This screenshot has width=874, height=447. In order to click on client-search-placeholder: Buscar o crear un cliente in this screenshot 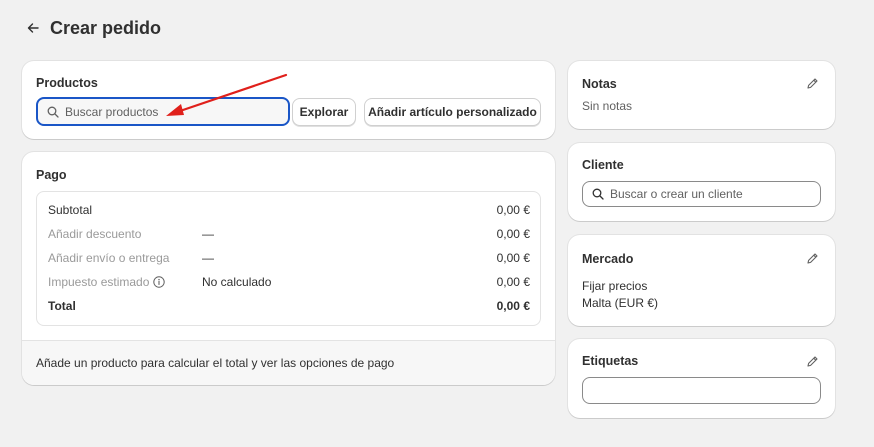, I will do `click(676, 194)`.